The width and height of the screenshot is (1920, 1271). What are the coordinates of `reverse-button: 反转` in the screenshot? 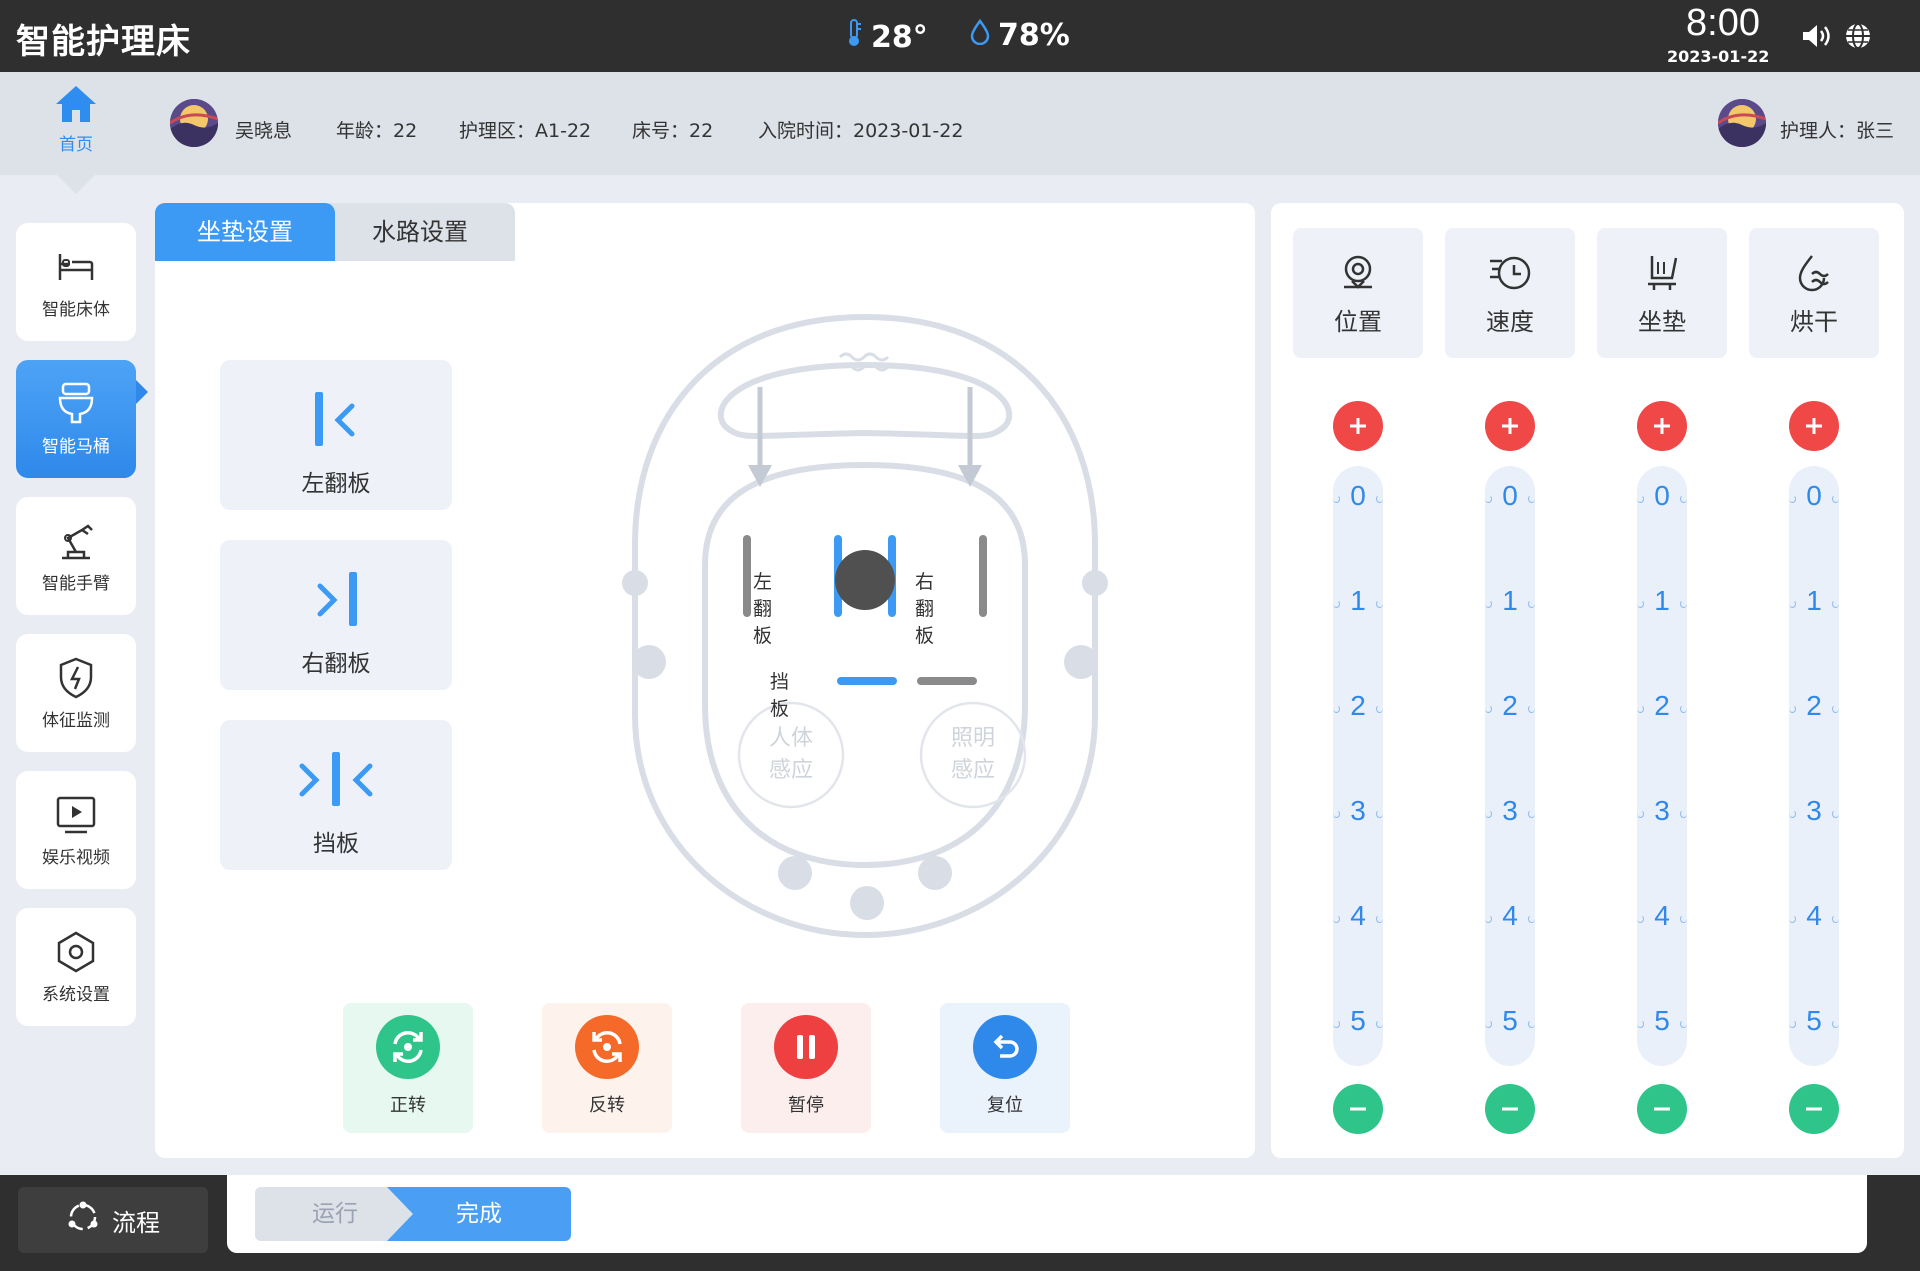 It's located at (607, 1068).